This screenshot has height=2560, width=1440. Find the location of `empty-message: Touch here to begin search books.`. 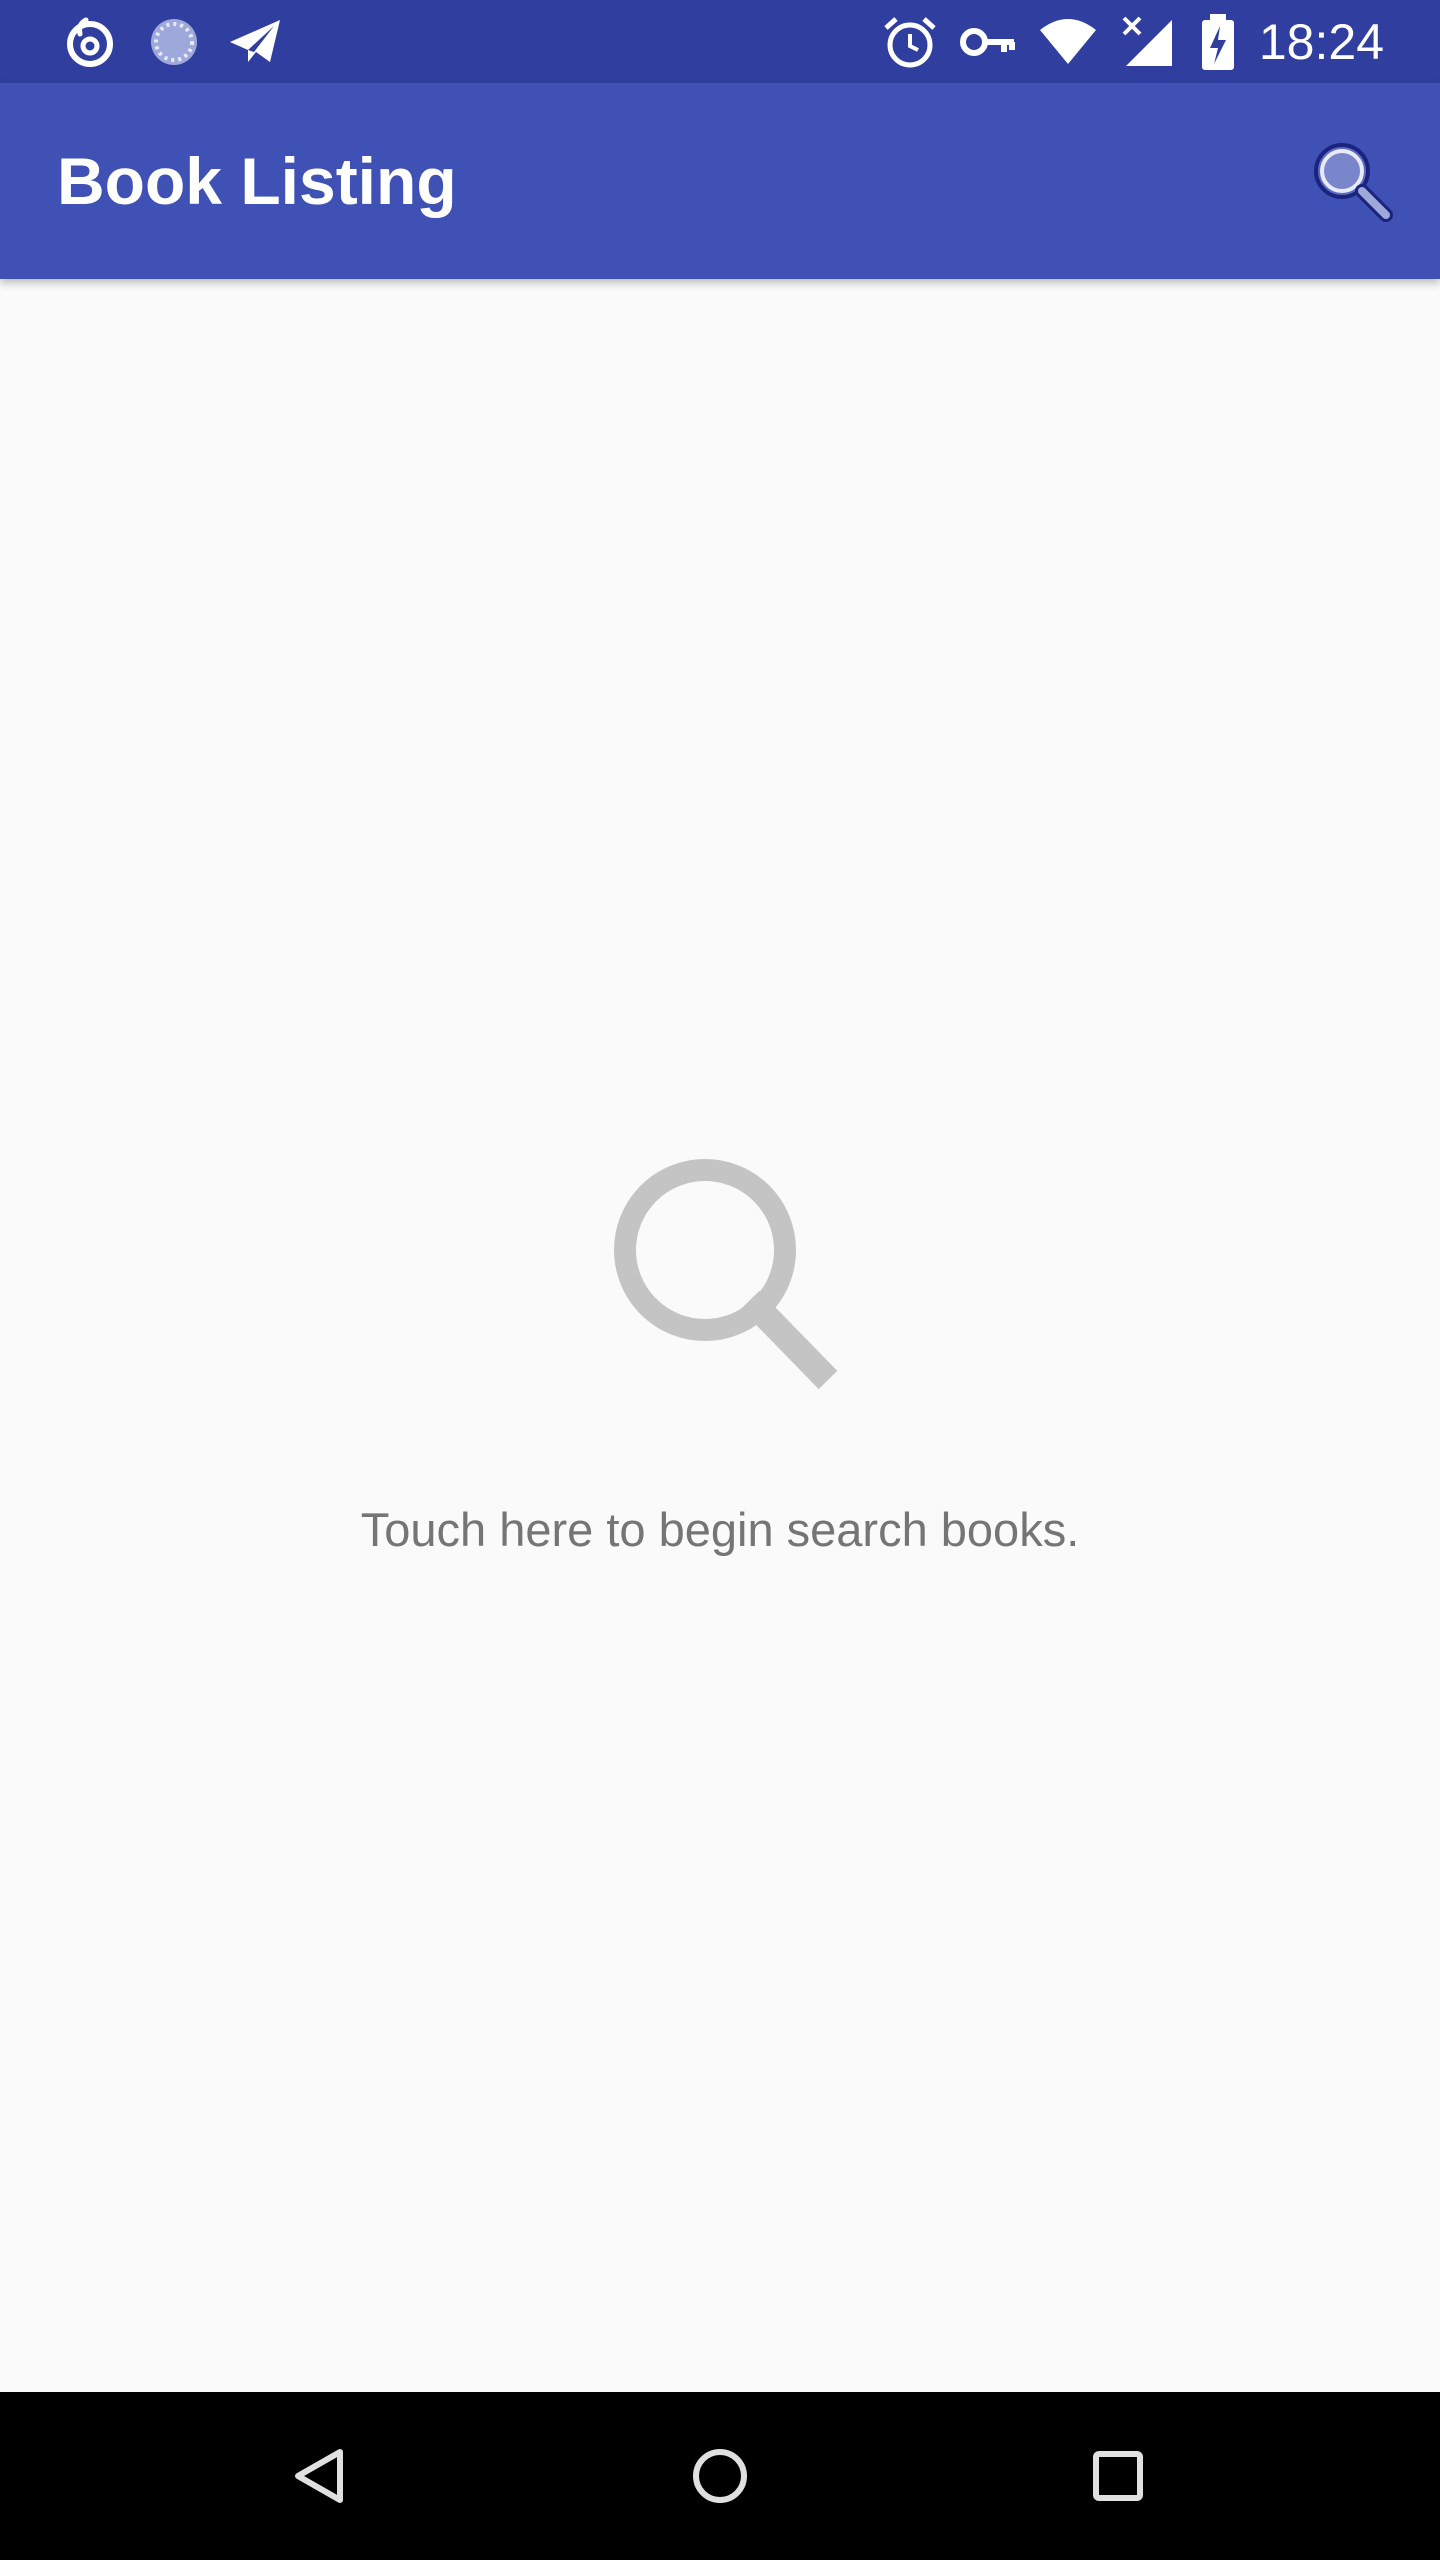

empty-message: Touch here to begin search books. is located at coordinates (720, 1529).